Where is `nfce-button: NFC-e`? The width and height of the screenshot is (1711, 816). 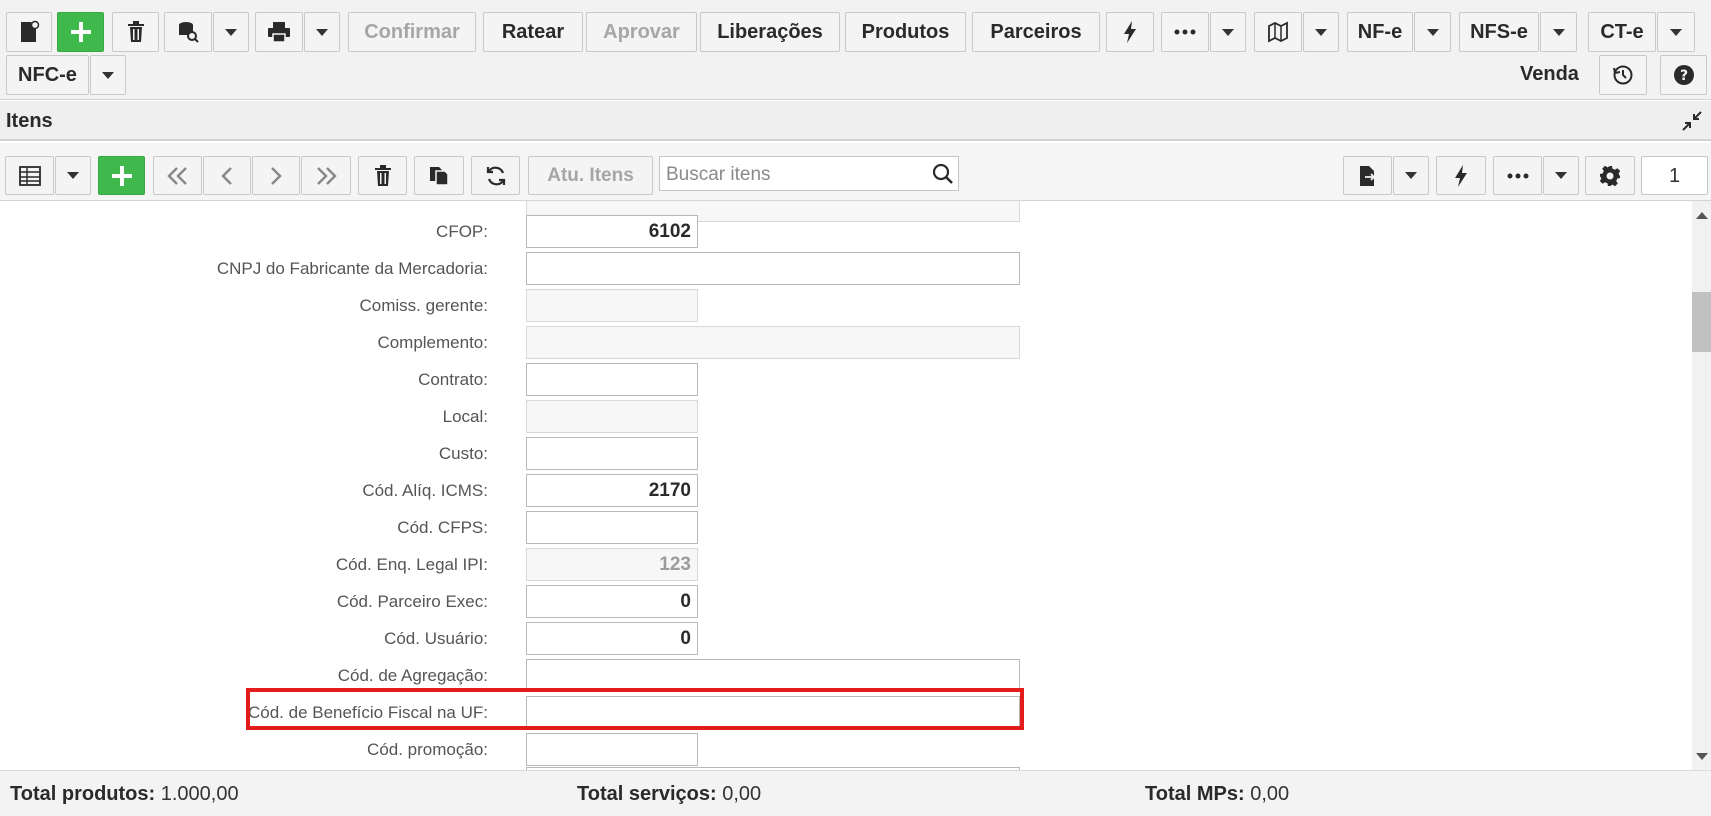 nfce-button: NFC-e is located at coordinates (47, 75).